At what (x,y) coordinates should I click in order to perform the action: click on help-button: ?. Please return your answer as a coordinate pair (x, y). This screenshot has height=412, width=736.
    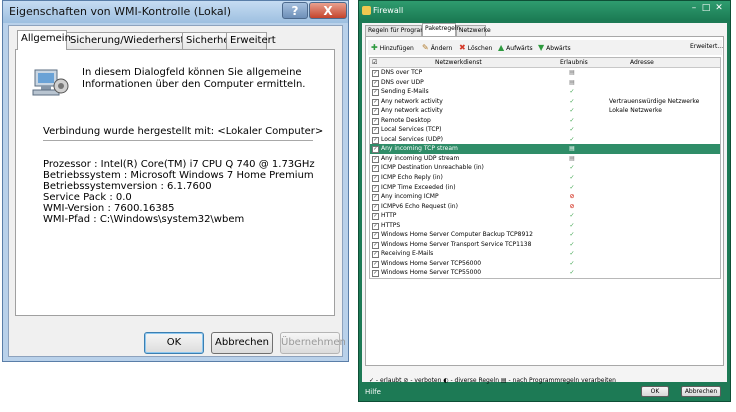
    Looking at the image, I should click on (295, 10).